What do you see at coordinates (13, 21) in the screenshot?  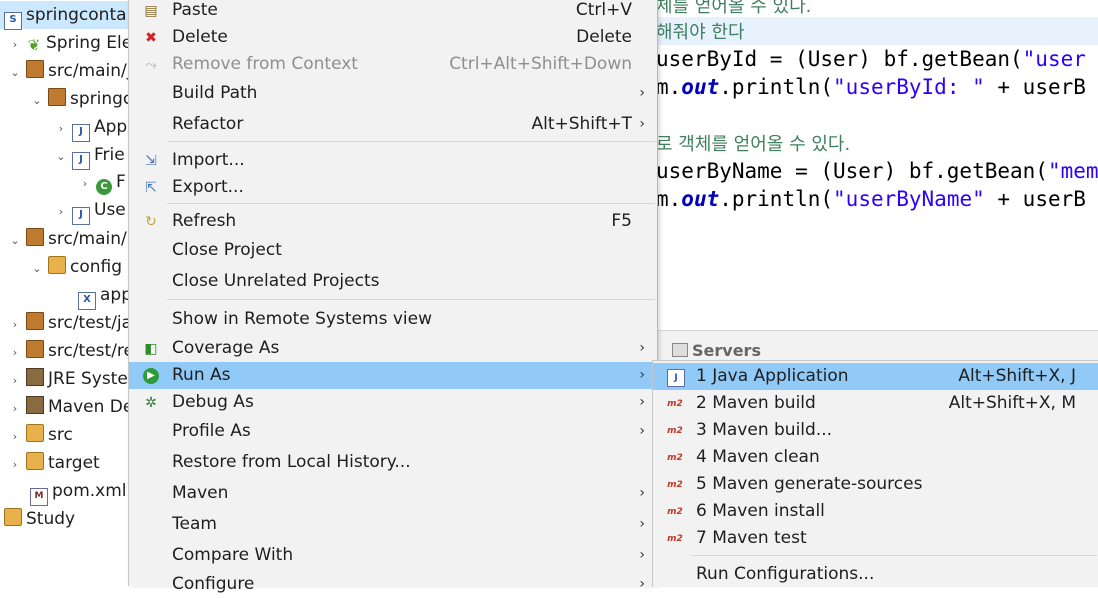 I see `project-icon: S` at bounding box center [13, 21].